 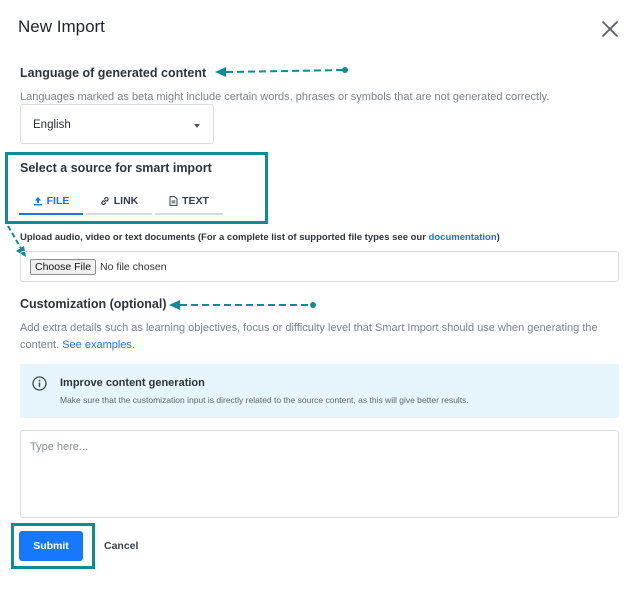 What do you see at coordinates (121, 546) in the screenshot?
I see `cancel-button: Cancel` at bounding box center [121, 546].